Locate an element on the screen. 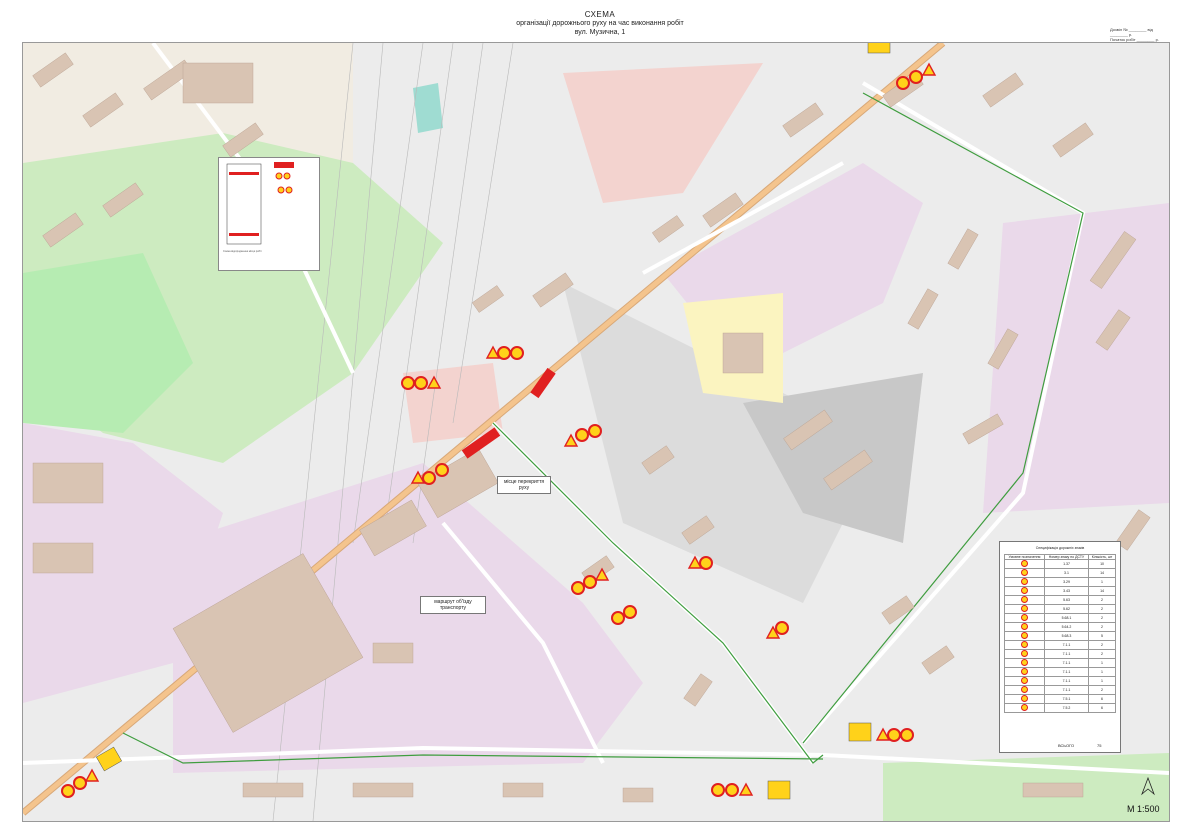  spec-sign-code: 5.64.2 is located at coordinates (1066, 627).